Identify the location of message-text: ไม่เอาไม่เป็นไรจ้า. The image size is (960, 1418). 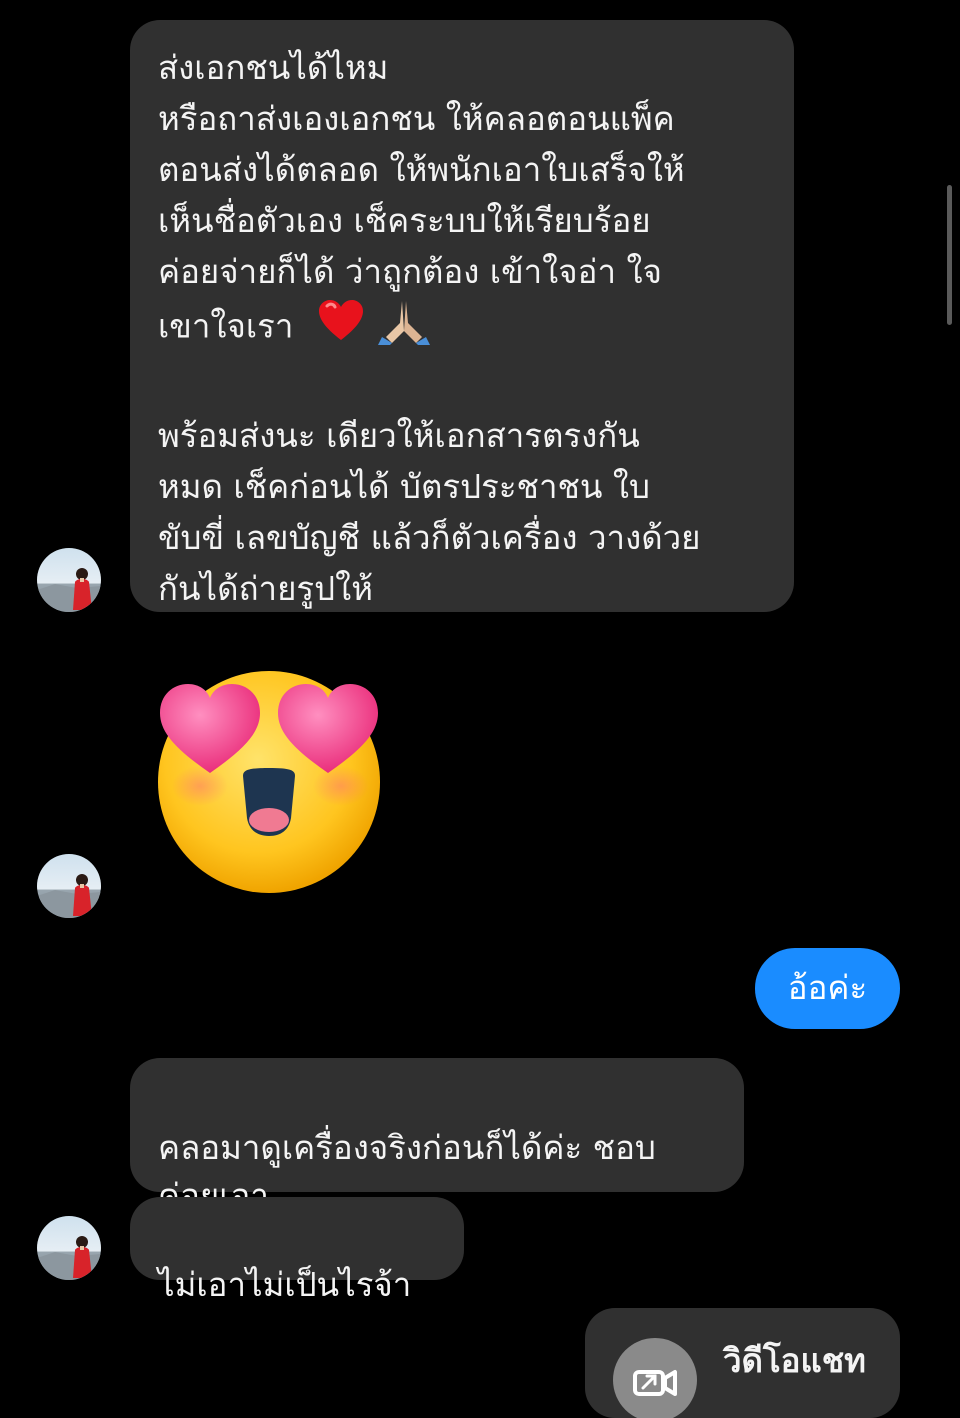
(285, 1284).